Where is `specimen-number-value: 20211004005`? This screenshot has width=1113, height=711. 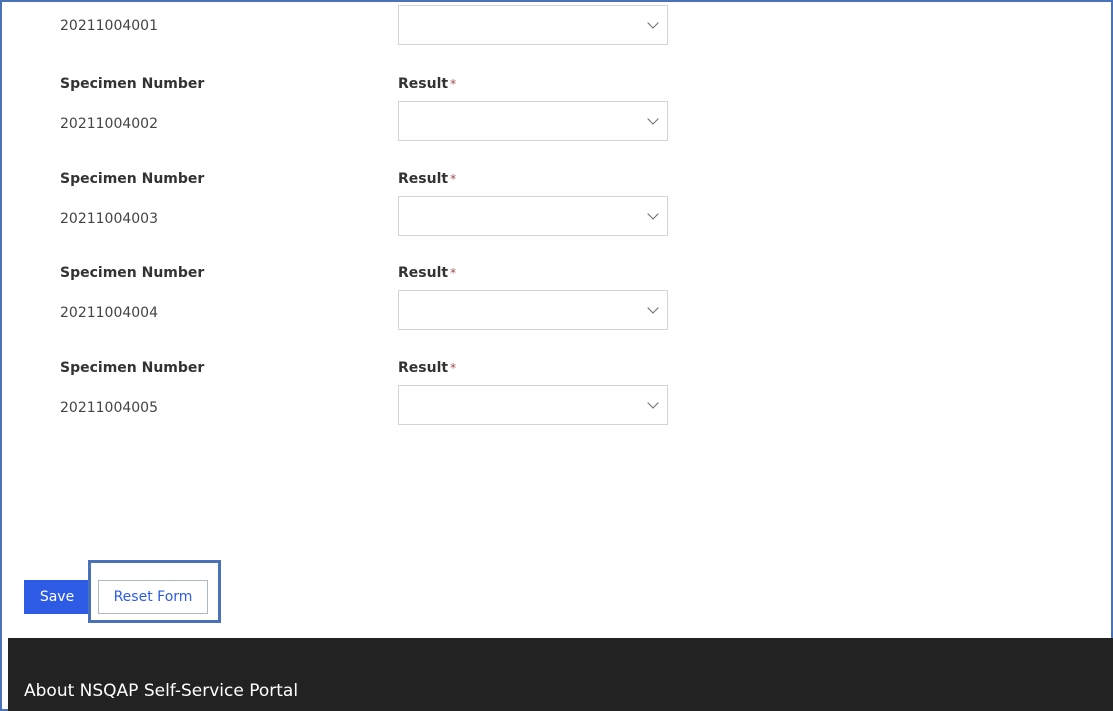
specimen-number-value: 20211004005 is located at coordinates (109, 408).